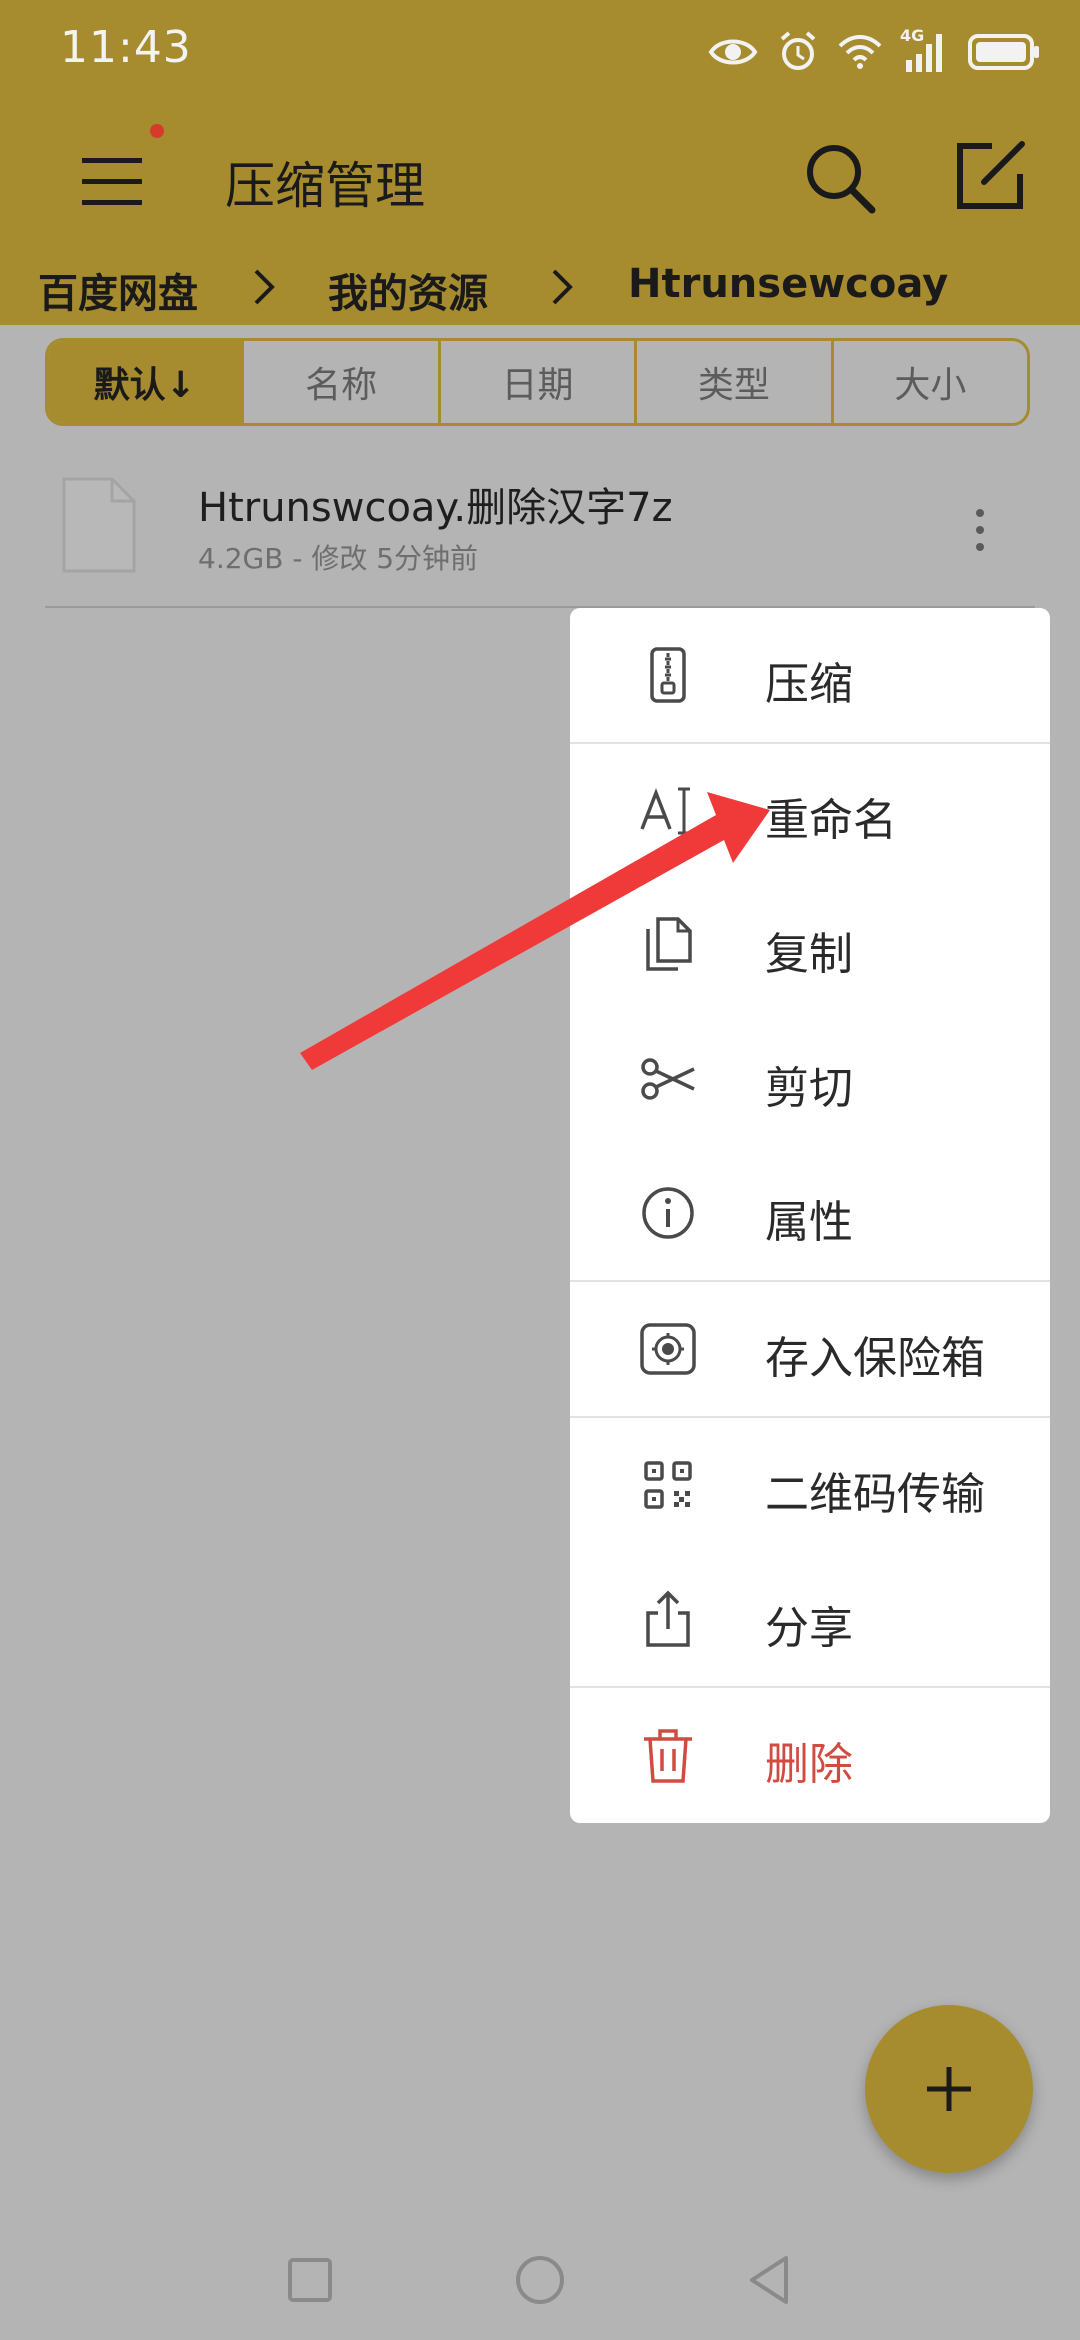 This screenshot has width=1080, height=2340. What do you see at coordinates (860, 52) in the screenshot?
I see `wifi-icon` at bounding box center [860, 52].